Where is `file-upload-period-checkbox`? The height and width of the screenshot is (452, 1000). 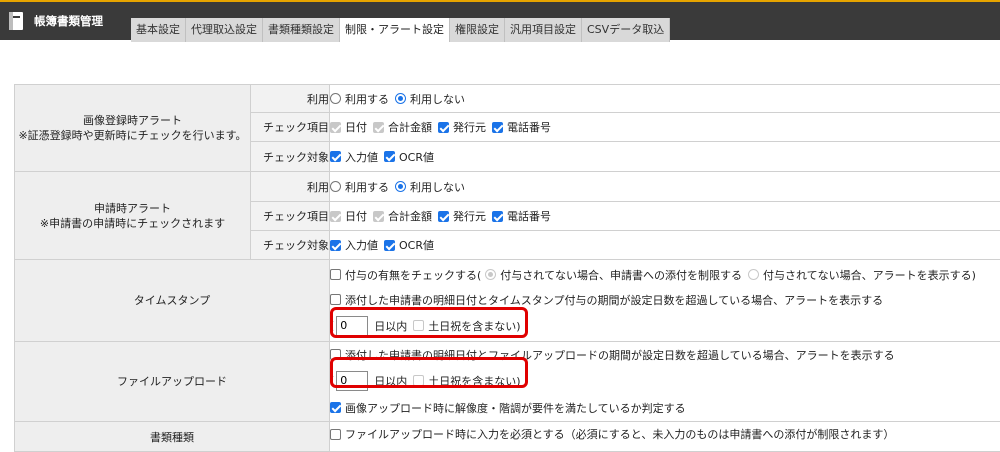
file-upload-period-checkbox is located at coordinates (335, 354).